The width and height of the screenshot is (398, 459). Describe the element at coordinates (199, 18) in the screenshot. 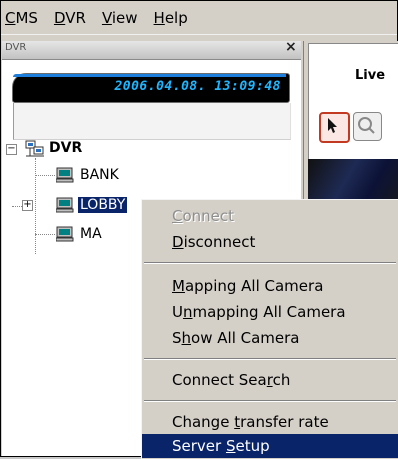

I see `menu-bar: CMS DVR View Help` at that location.